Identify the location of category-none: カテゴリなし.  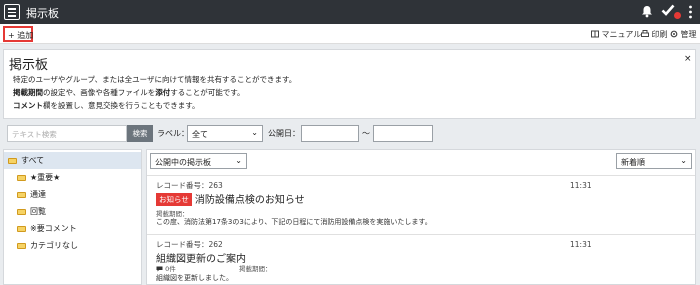
(72, 245).